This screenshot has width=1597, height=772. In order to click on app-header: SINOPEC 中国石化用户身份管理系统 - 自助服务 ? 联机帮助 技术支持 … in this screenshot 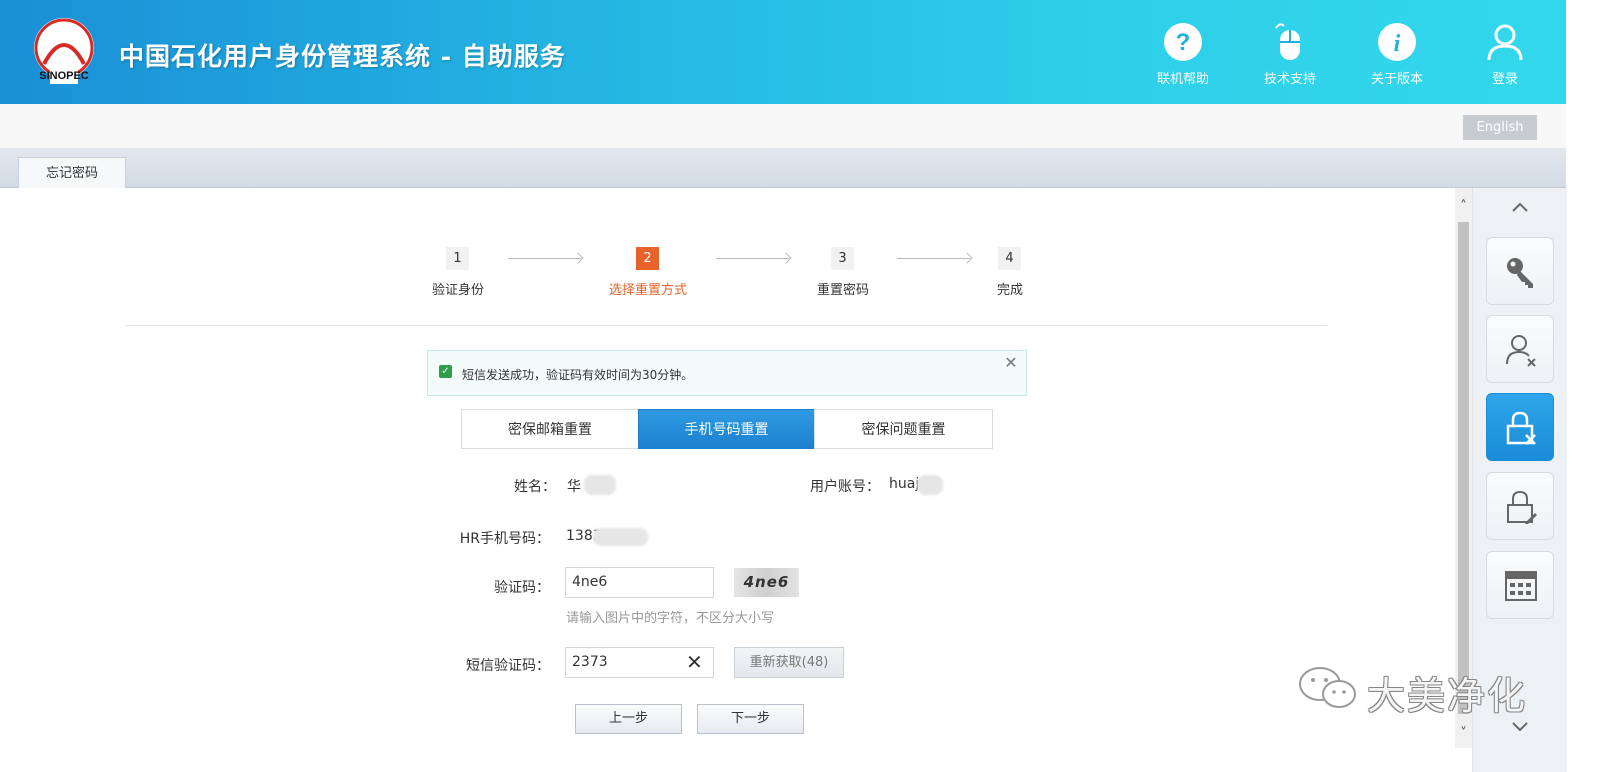, I will do `click(783, 52)`.